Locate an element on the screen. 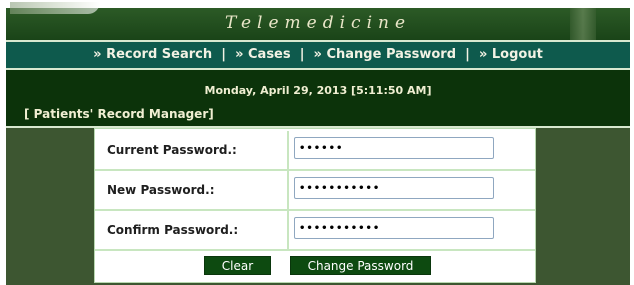 This screenshot has height=285, width=634. nav-record-search-link: » Record Search is located at coordinates (152, 54).